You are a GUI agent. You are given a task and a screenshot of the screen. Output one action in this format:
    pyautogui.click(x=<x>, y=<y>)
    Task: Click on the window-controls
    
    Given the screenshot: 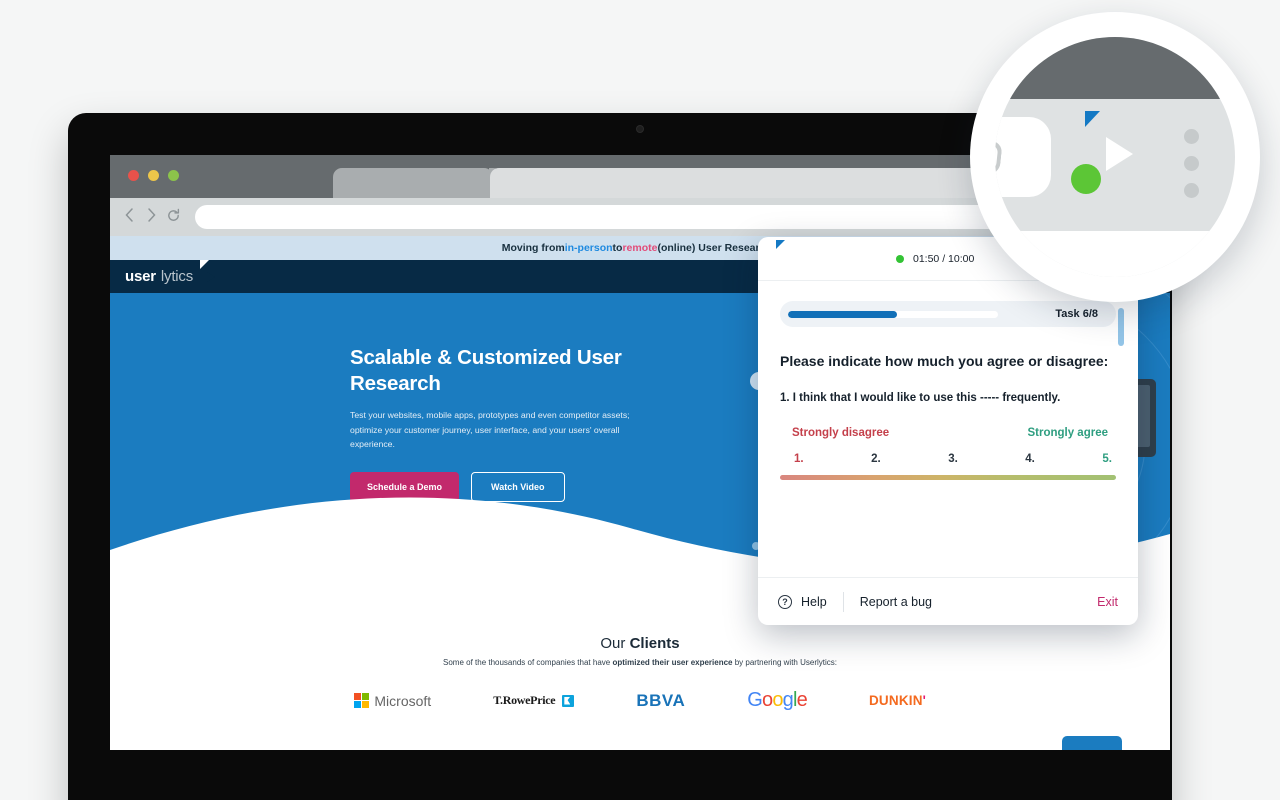 What is the action you would take?
    pyautogui.click(x=153, y=175)
    